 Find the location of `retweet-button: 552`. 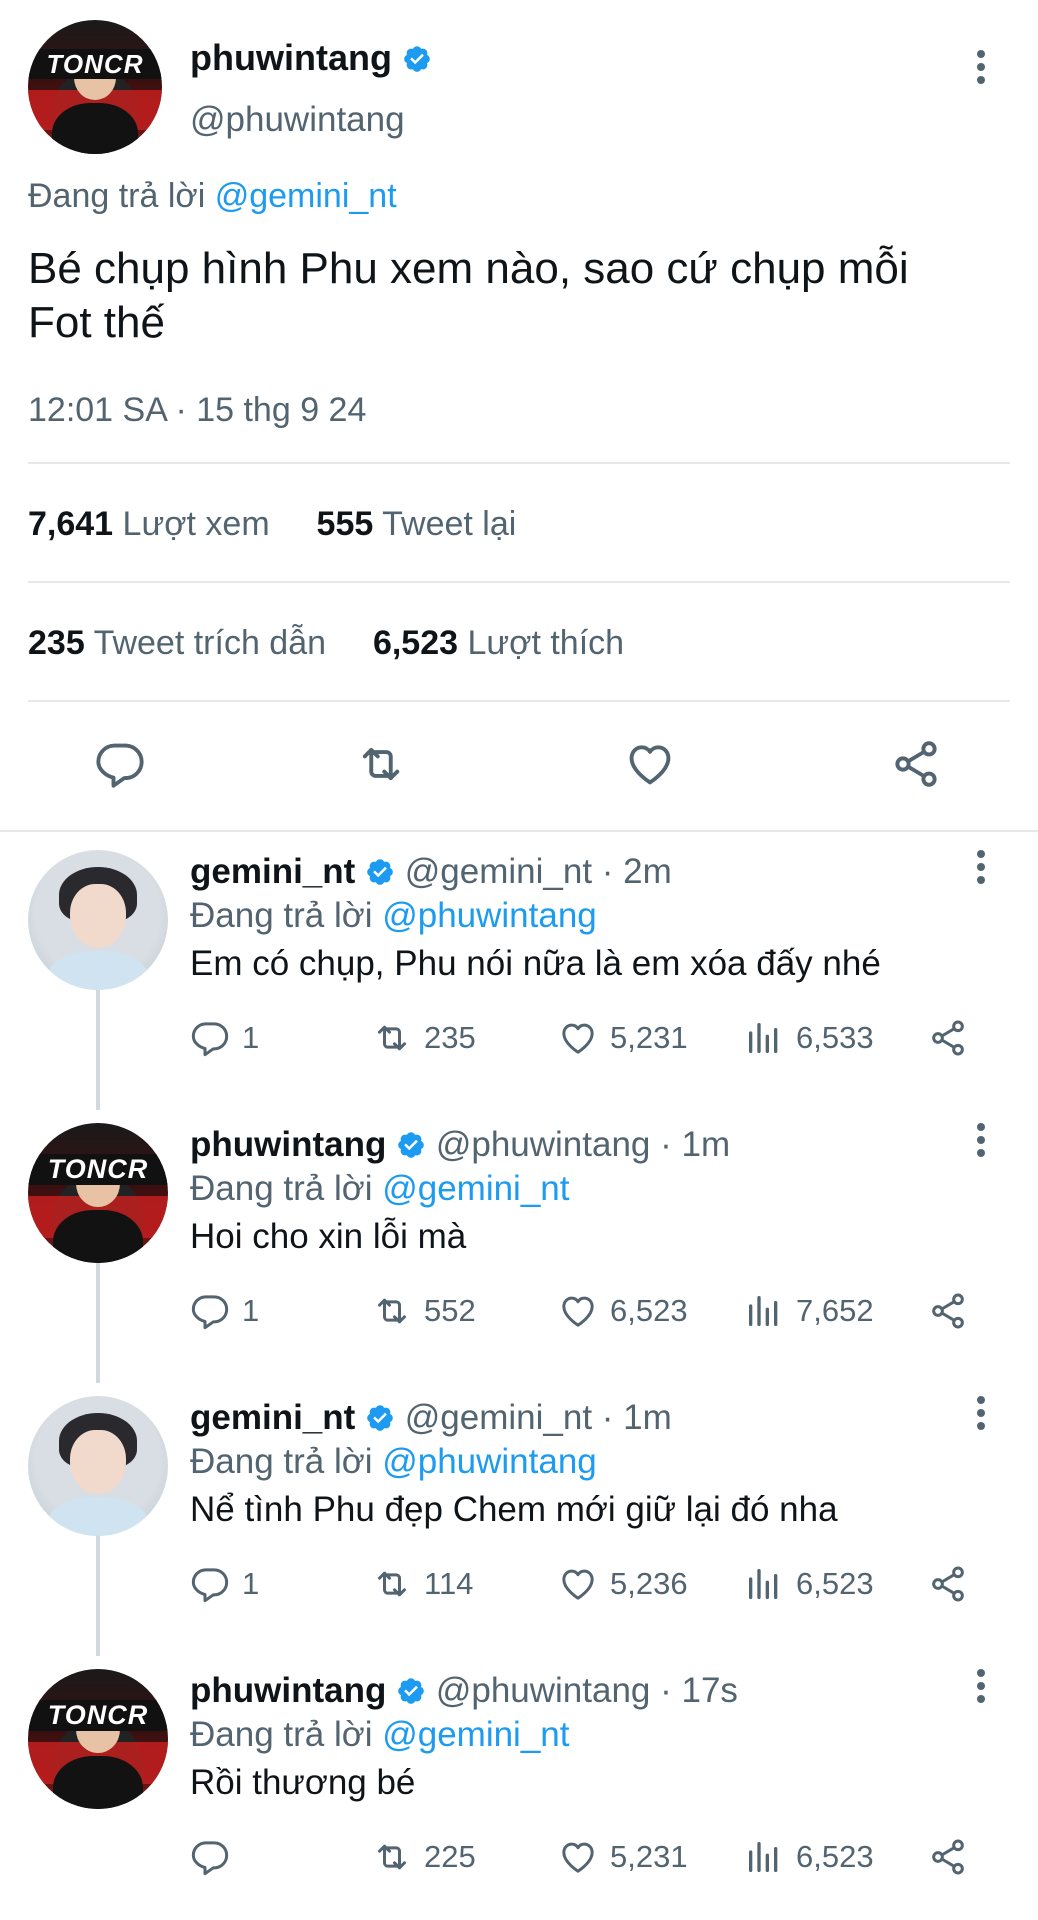

retweet-button: 552 is located at coordinates (424, 1311).